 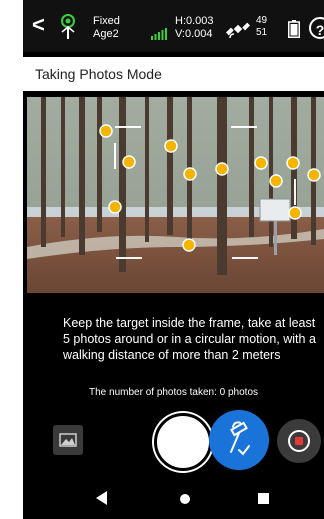 What do you see at coordinates (173, 26) in the screenshot?
I see `status-bar: < Fixed Age2 H:0.003 V:0.004 49 51 ?` at bounding box center [173, 26].